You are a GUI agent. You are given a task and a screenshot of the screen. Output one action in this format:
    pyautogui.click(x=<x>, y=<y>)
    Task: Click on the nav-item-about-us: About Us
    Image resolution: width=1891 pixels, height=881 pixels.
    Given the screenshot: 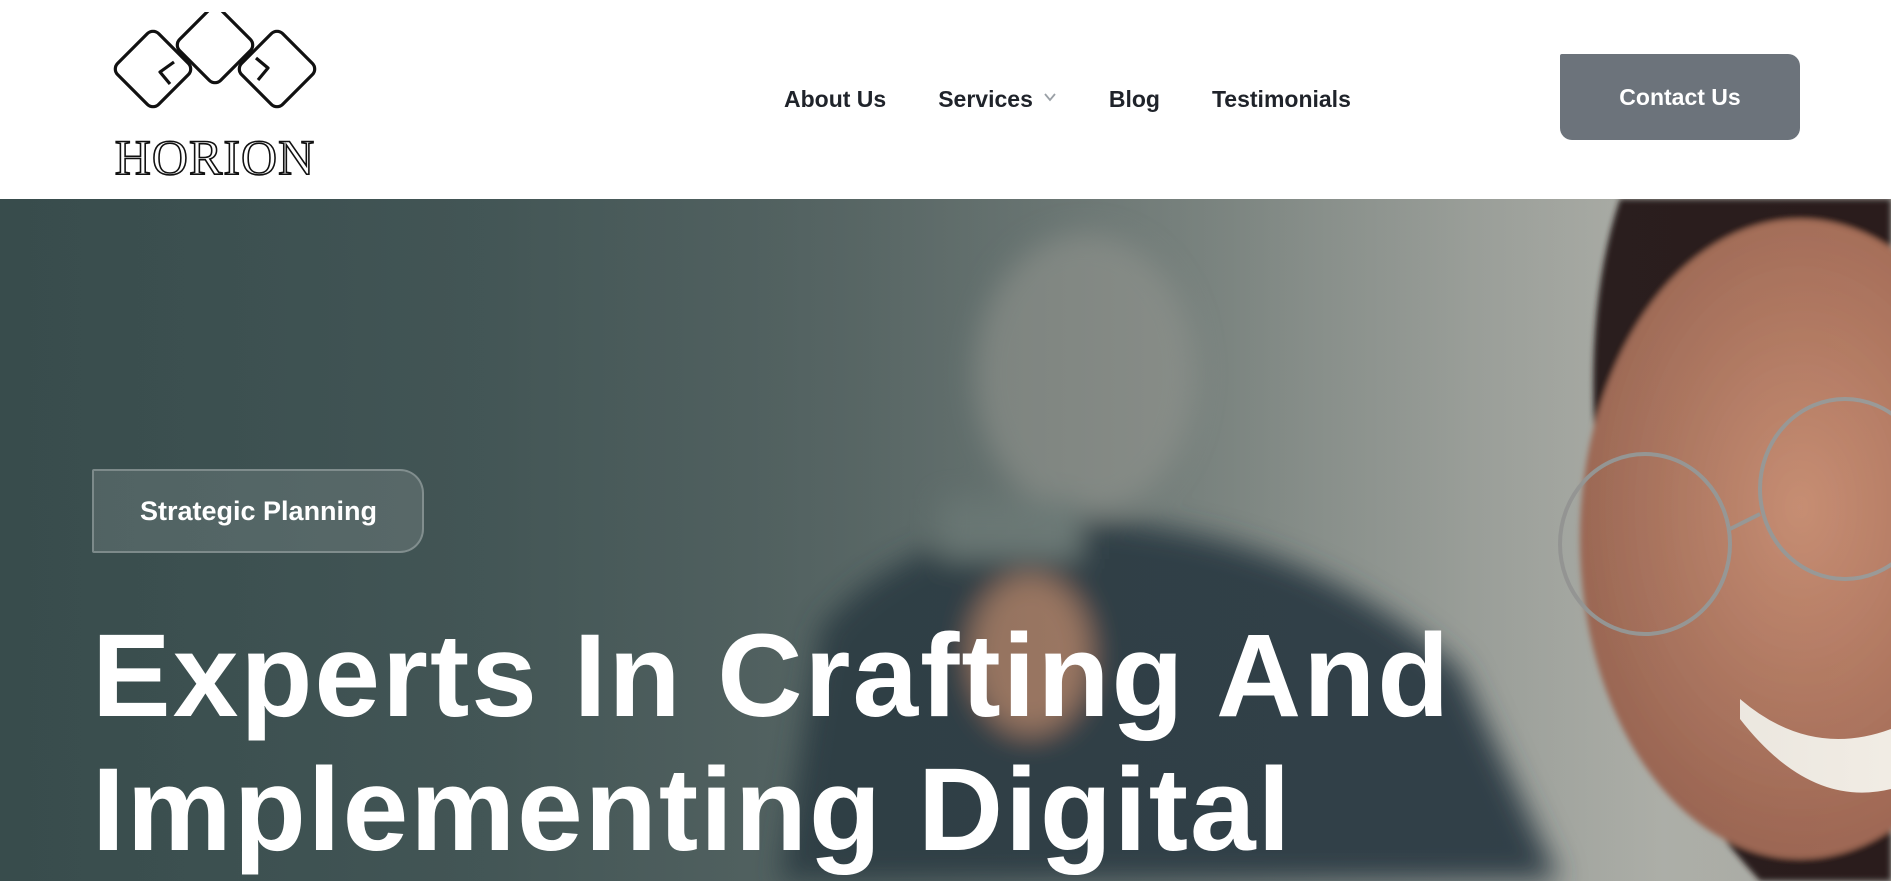 What is the action you would take?
    pyautogui.click(x=835, y=99)
    